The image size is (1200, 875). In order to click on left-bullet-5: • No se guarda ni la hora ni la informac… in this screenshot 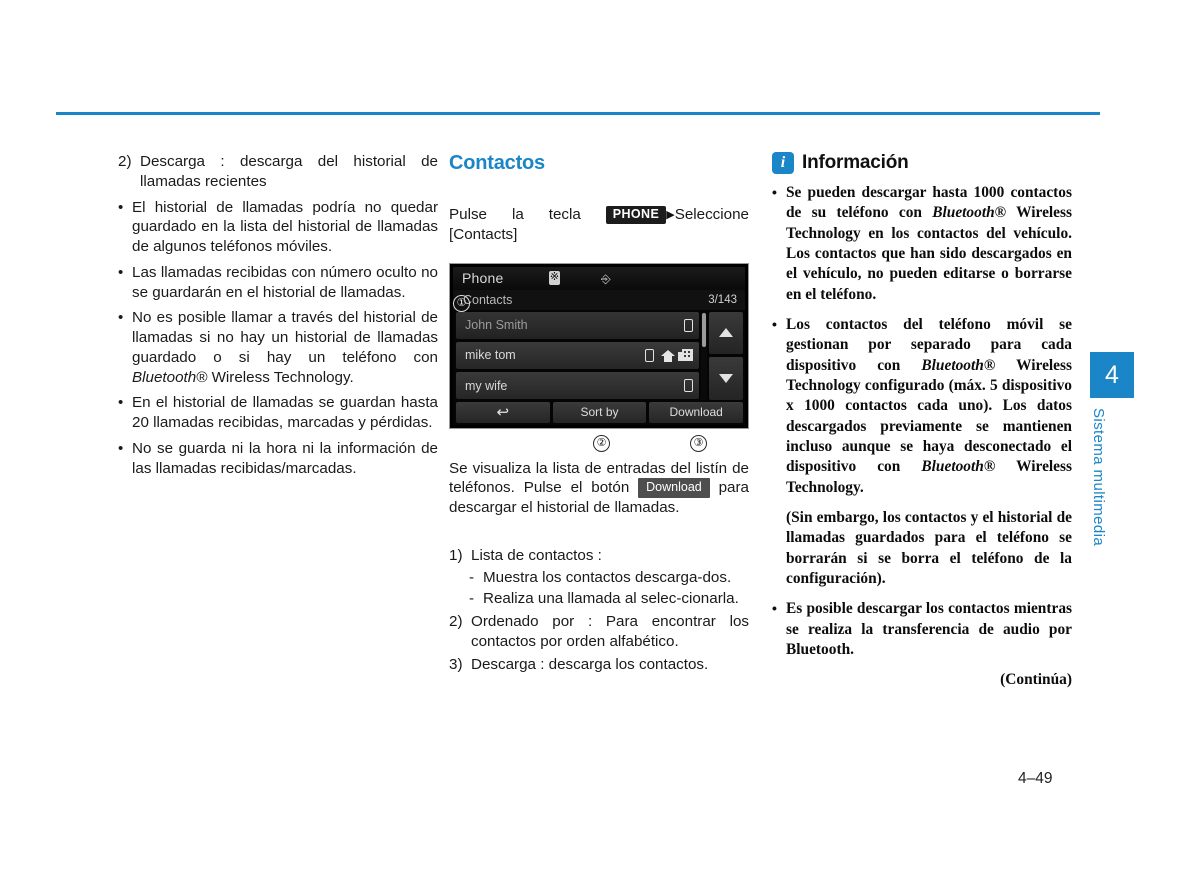, I will do `click(278, 459)`.